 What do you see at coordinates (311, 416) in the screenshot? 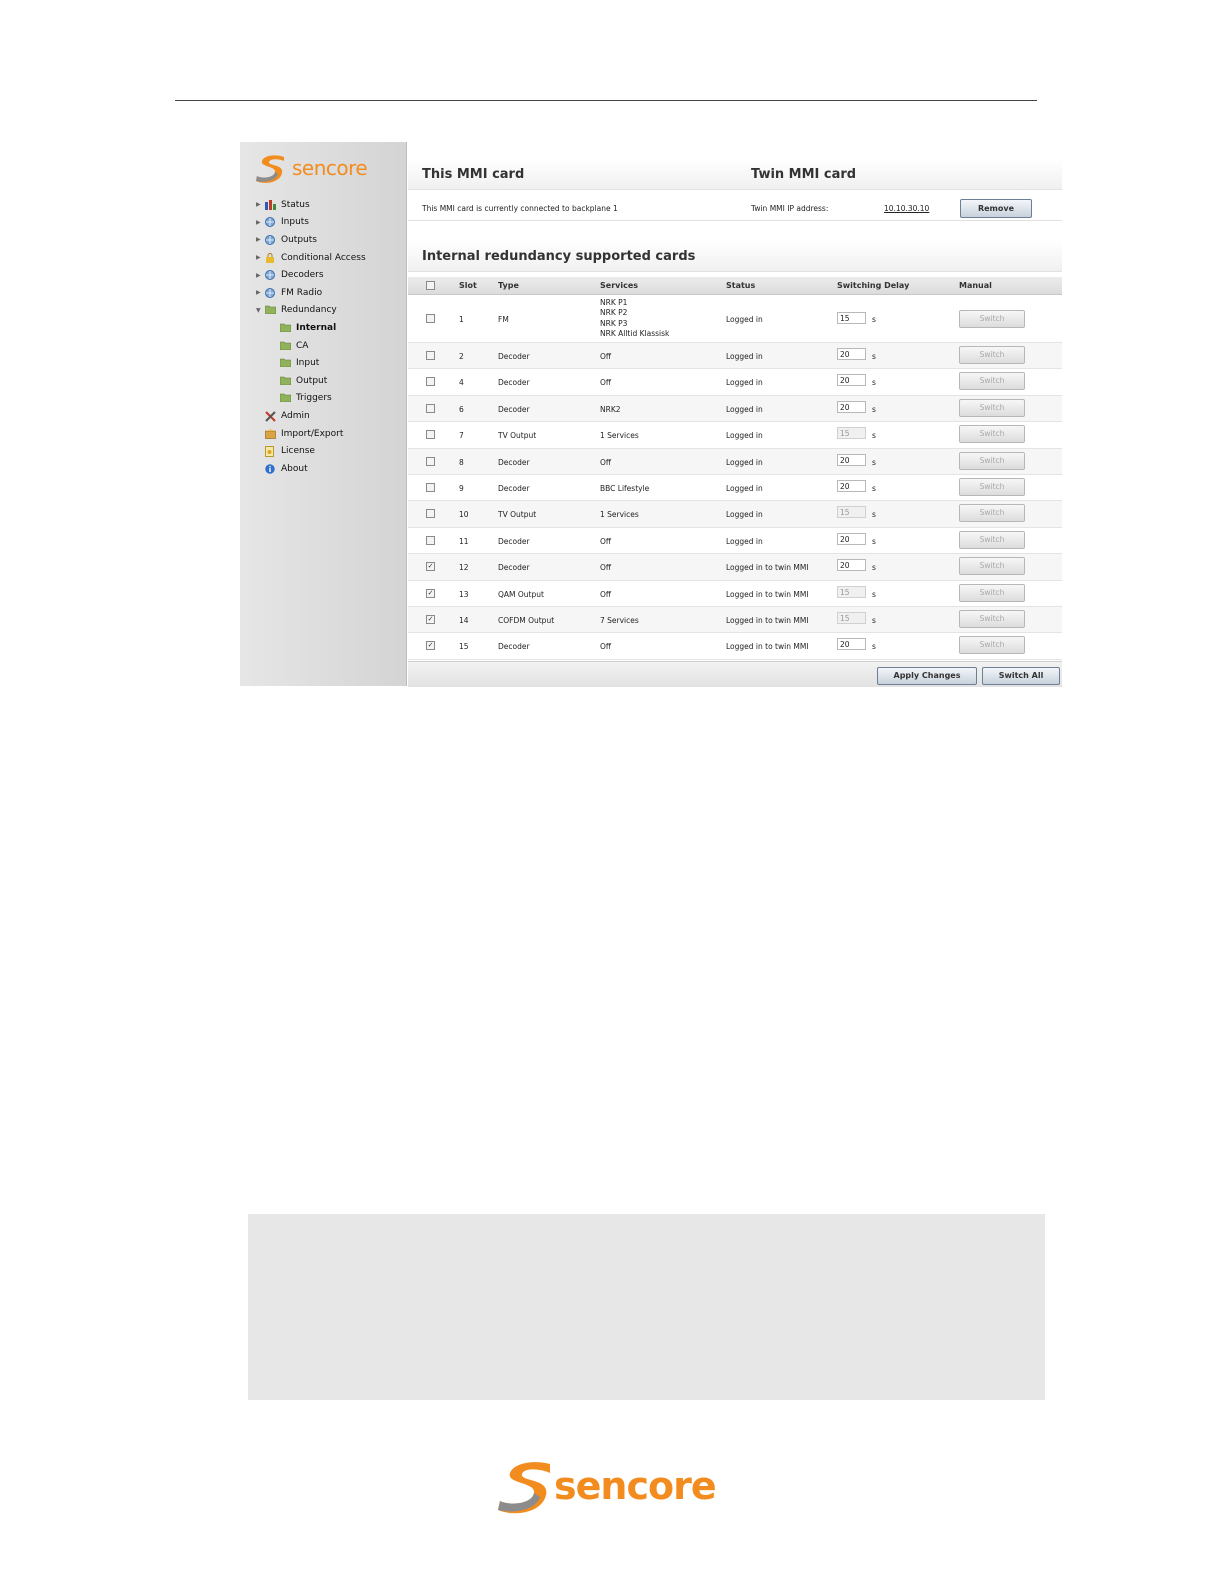
I see `sidebar-item-admin: Admin` at bounding box center [311, 416].